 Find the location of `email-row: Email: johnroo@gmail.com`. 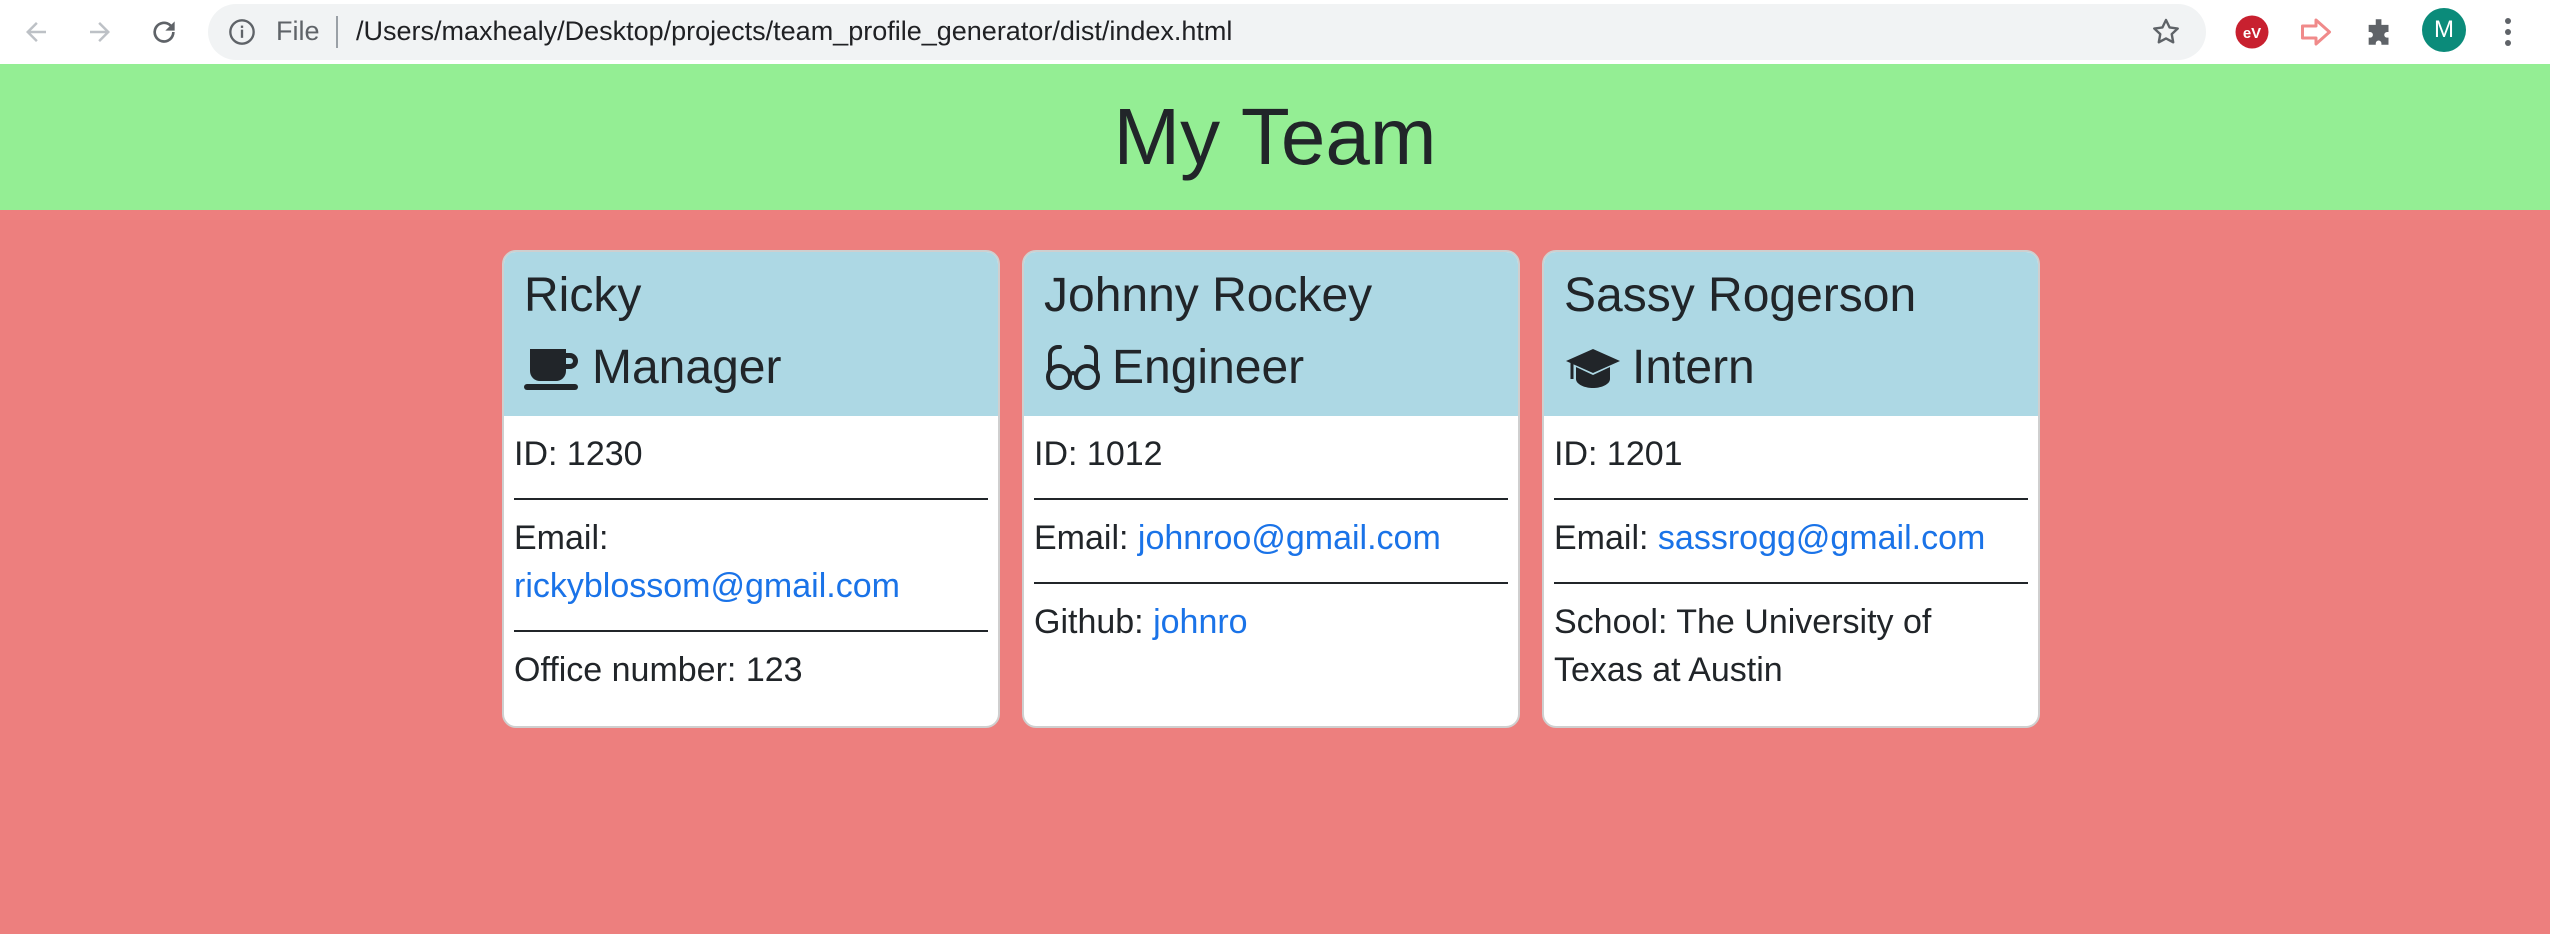

email-row: Email: johnroo@gmail.com is located at coordinates (1271, 549).